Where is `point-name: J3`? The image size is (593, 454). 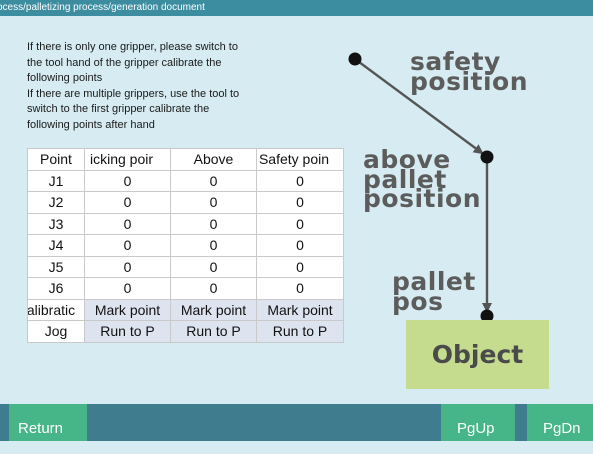
point-name: J3 is located at coordinates (56, 223).